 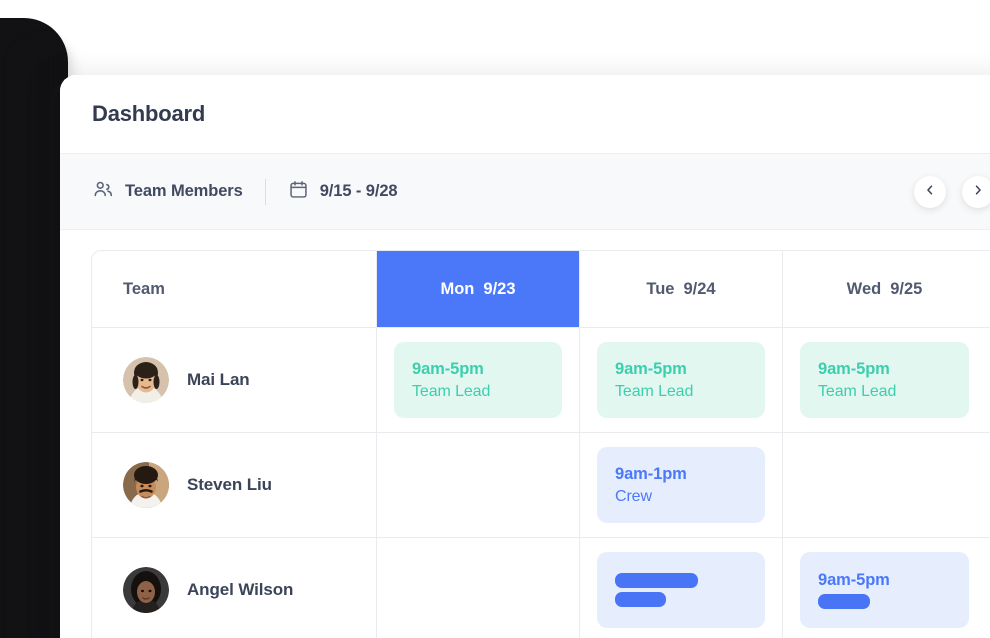 I want to click on avatar-mai-lan, so click(x=146, y=380).